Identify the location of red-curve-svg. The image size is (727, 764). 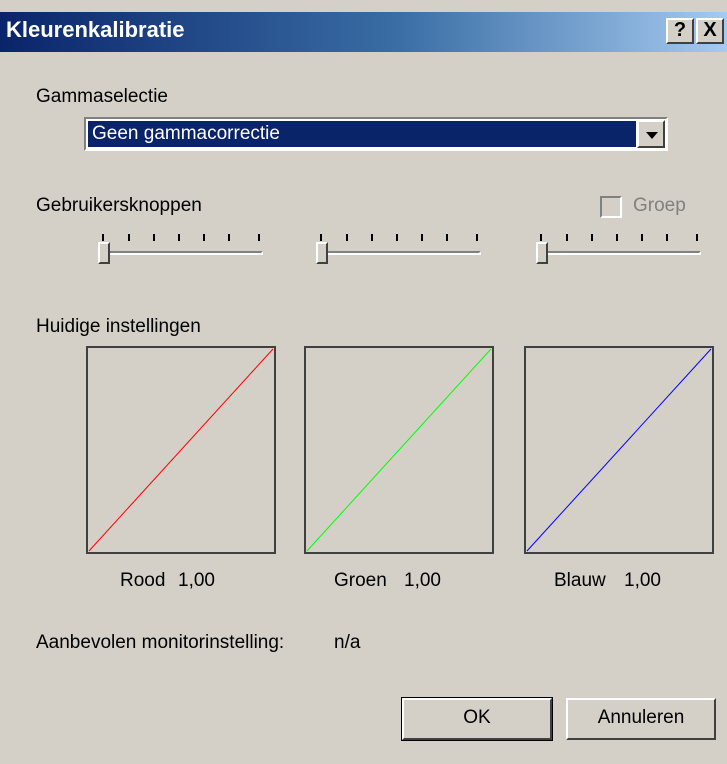
(181, 450).